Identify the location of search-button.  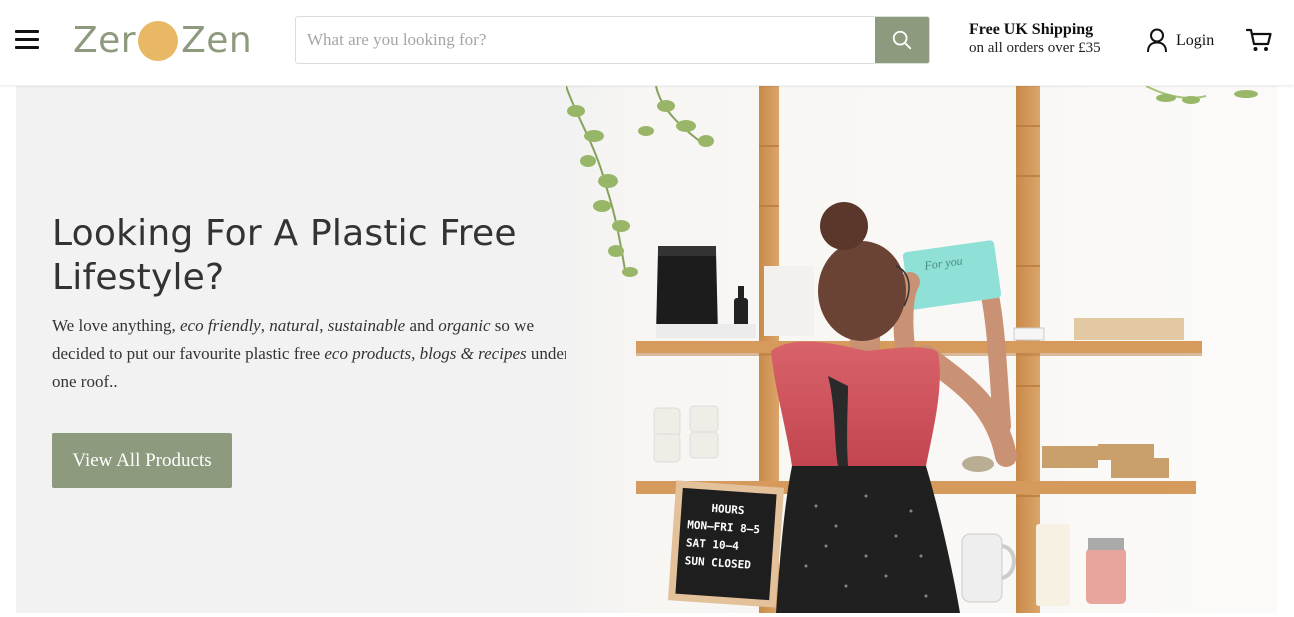
(902, 40).